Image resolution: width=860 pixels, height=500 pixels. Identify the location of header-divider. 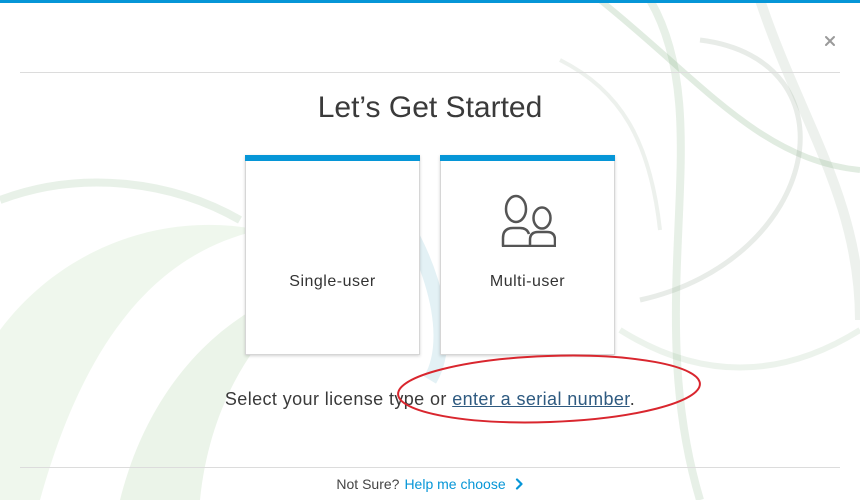
(430, 72).